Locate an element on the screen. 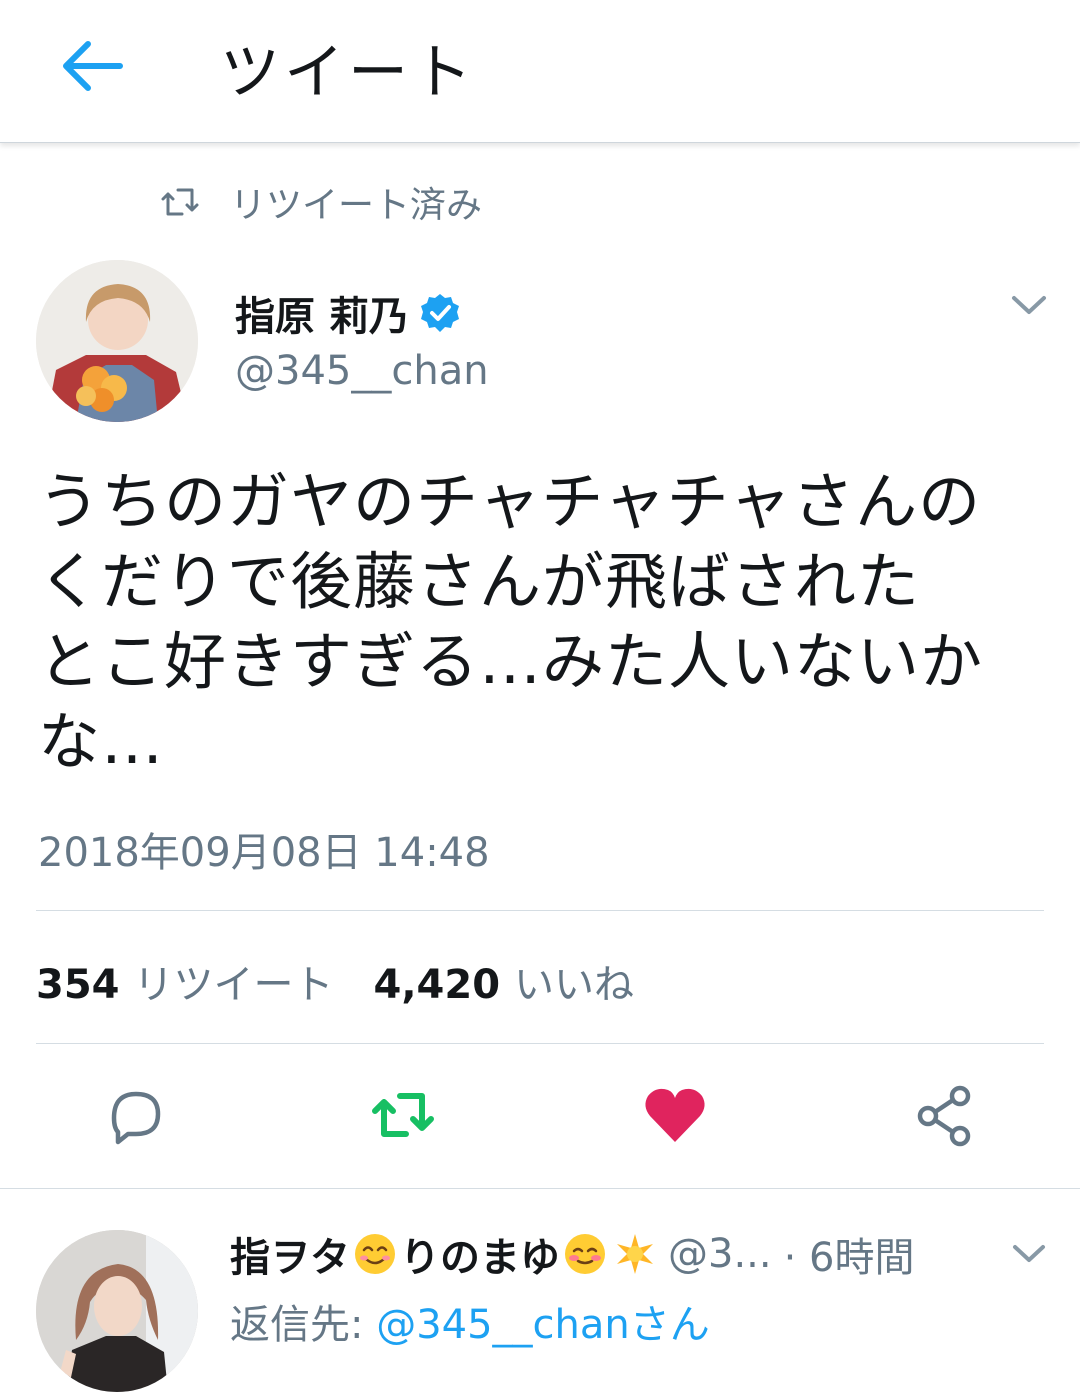 This screenshot has height=1392, width=1080. avatar-photo is located at coordinates (117, 341).